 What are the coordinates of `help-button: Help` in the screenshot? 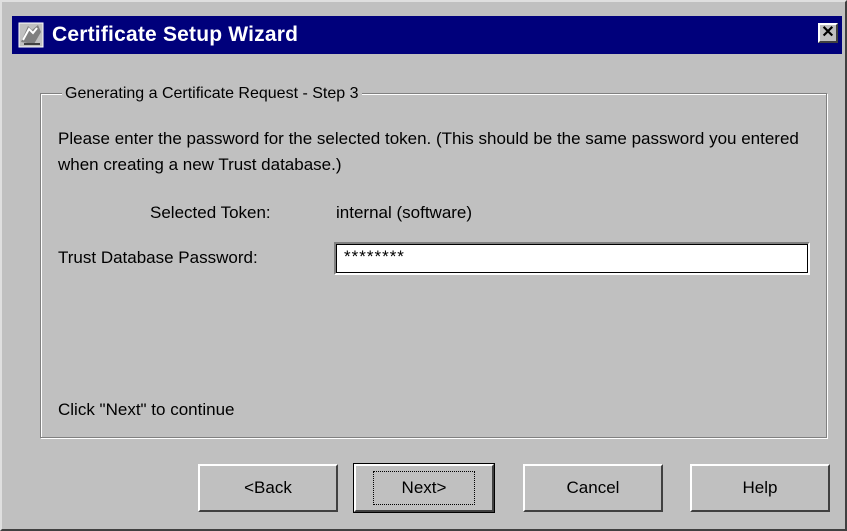 It's located at (760, 488).